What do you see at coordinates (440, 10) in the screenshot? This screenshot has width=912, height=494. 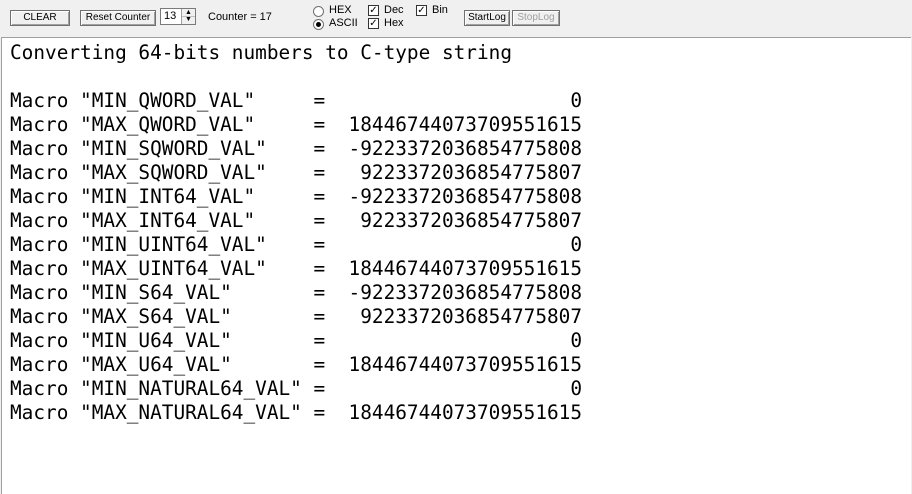 I see `bin-checkbox-label: Bin` at bounding box center [440, 10].